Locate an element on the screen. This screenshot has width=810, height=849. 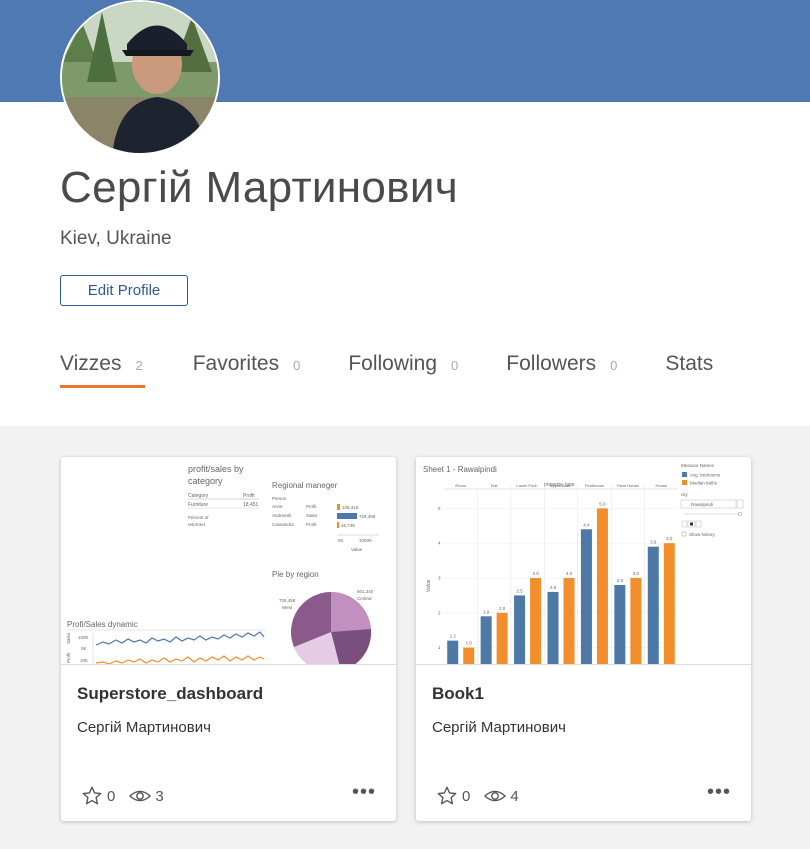
thumb-axis-title: Value is located at coordinates (357, 549).